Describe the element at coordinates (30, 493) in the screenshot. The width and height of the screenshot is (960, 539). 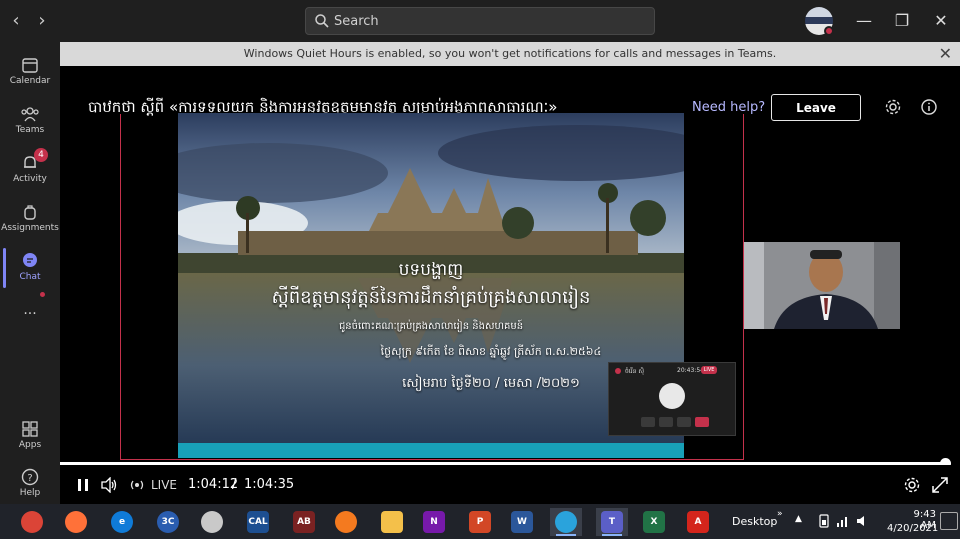
I see `rail-label: Help` at that location.